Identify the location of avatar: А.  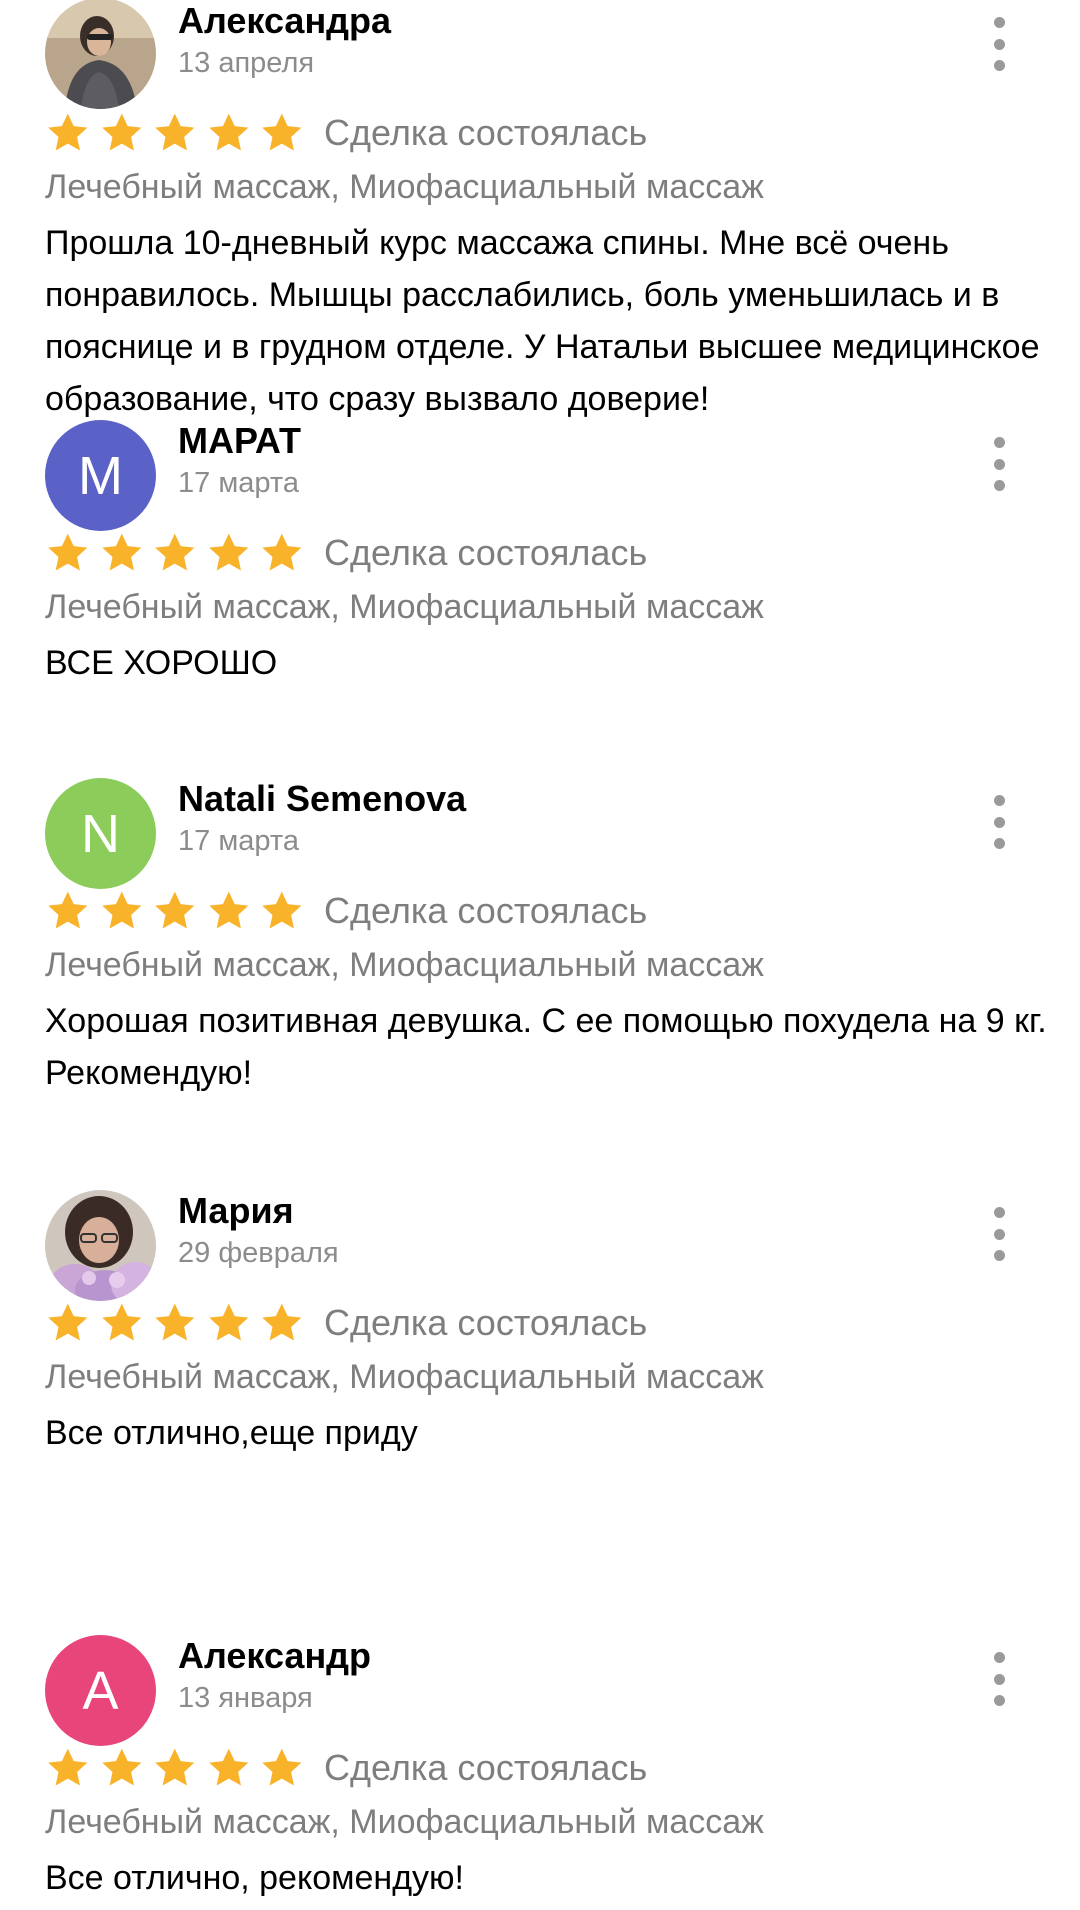
(100, 1690).